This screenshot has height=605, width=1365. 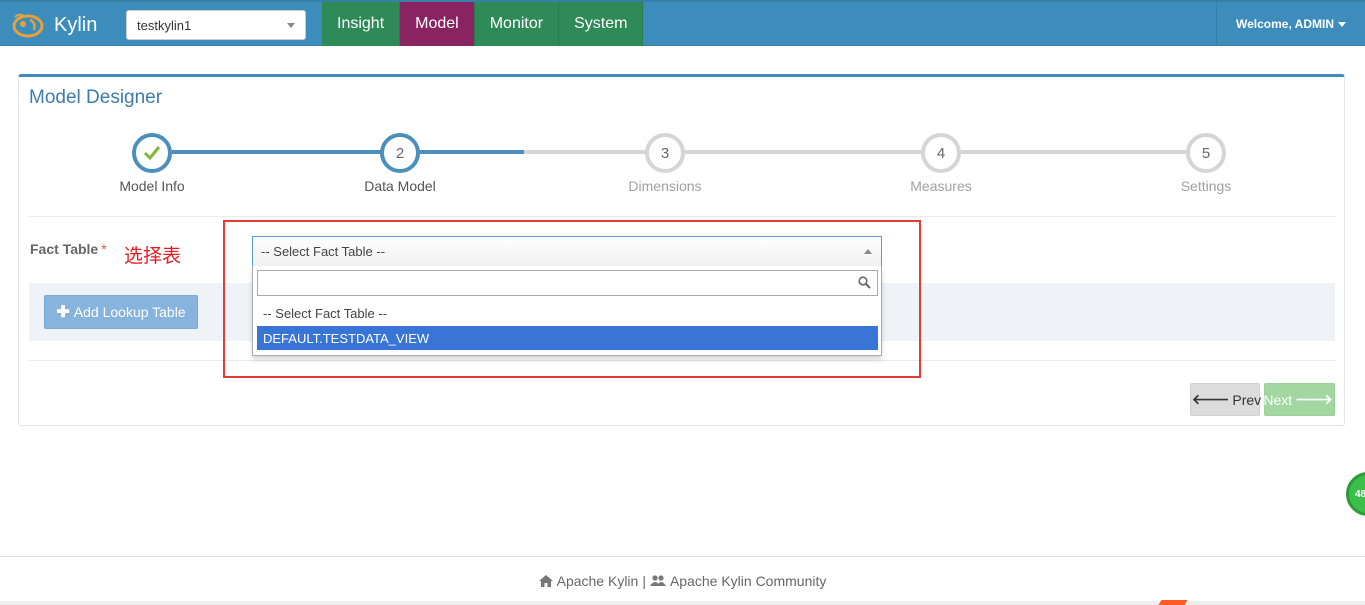 I want to click on wizard-step-dimensions: 3 Dimensions, so click(x=665, y=163).